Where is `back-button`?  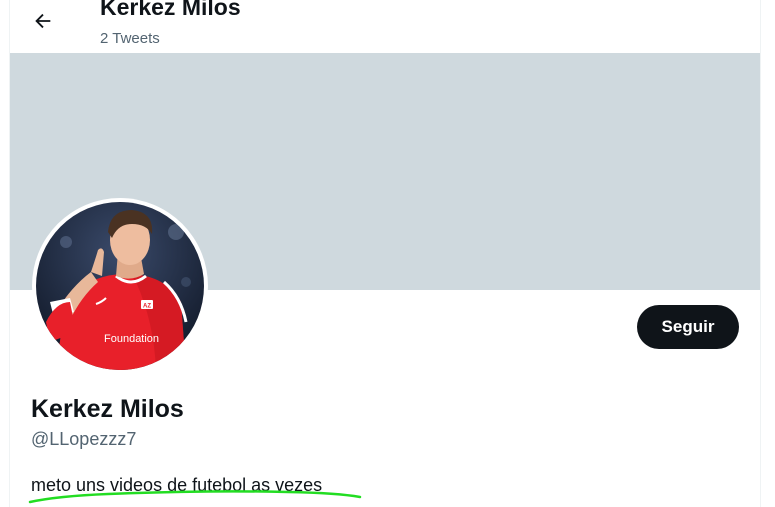
back-button is located at coordinates (43, 21).